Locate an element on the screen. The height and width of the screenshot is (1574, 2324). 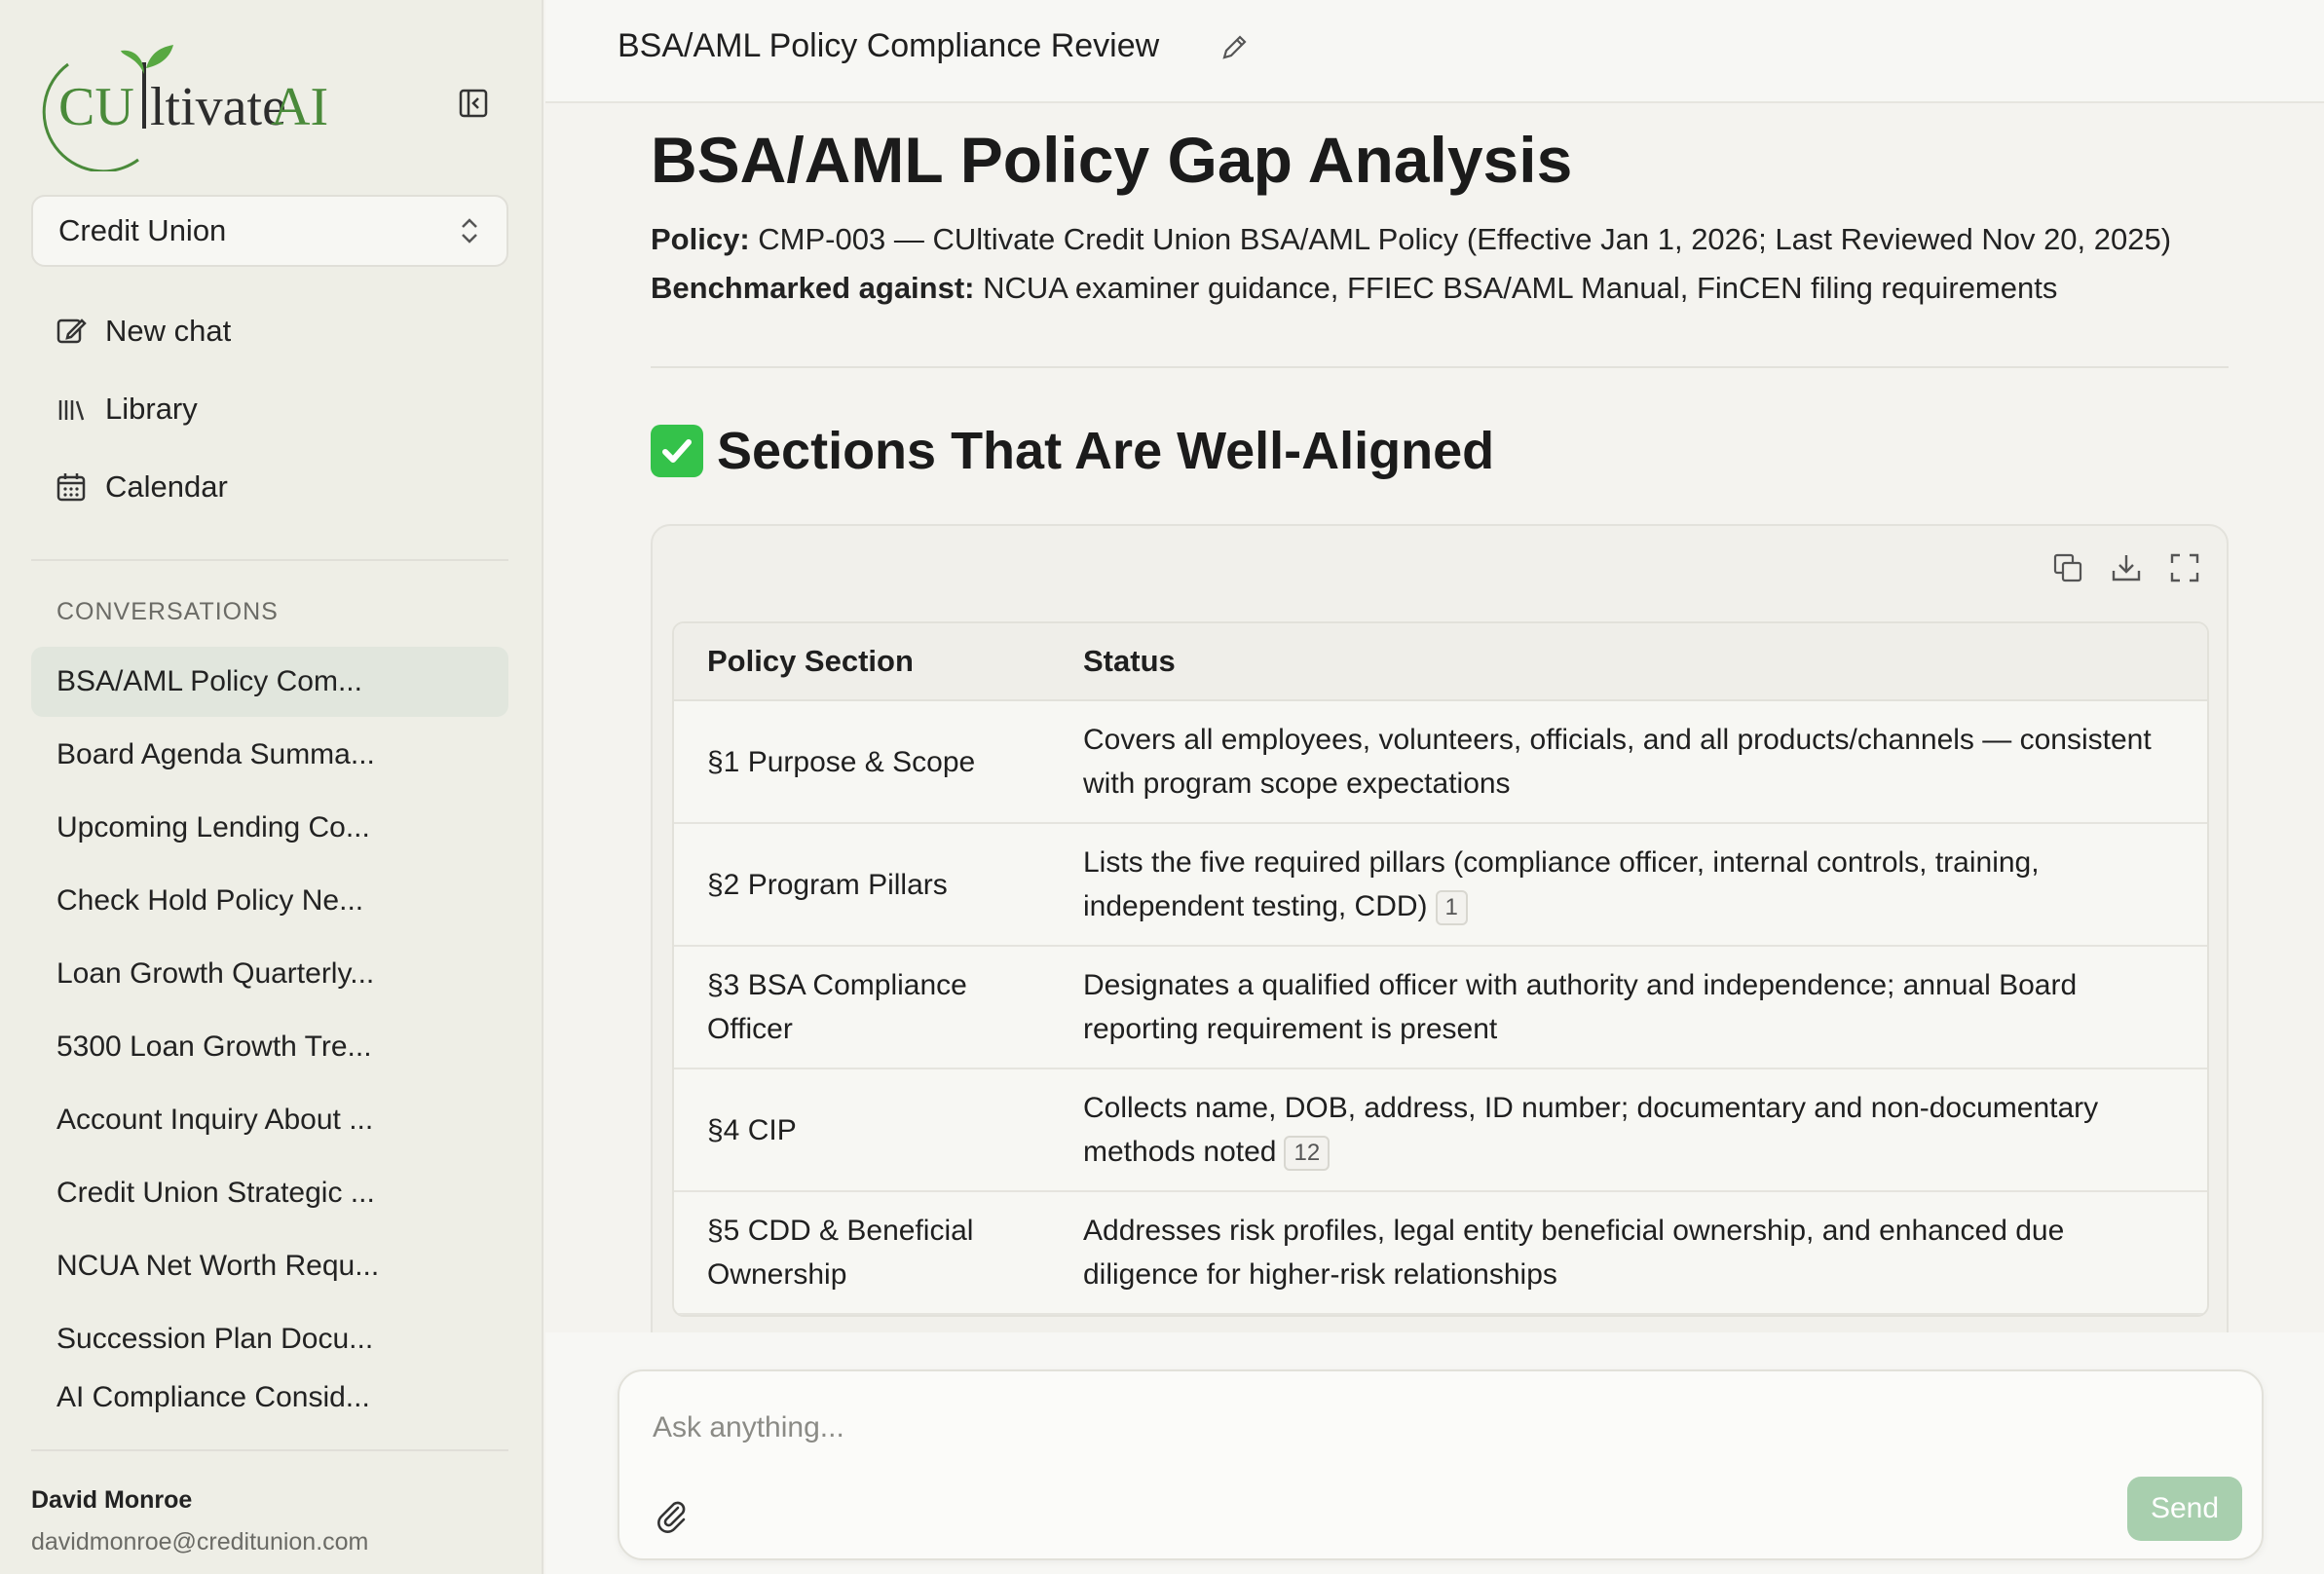
user-name: David Monroe is located at coordinates (112, 1500).